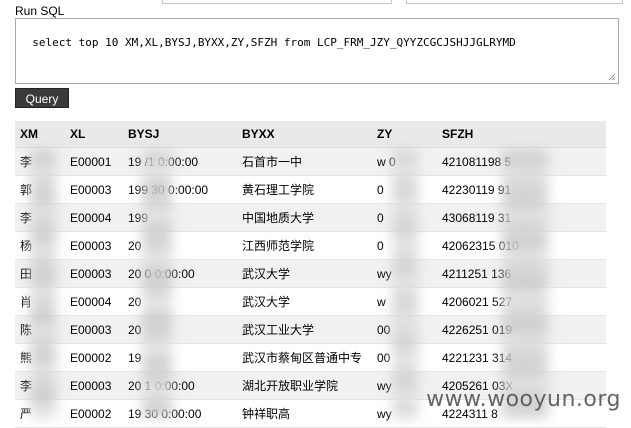 The image size is (631, 428). I want to click on column-header-xm: XM, so click(40, 134).